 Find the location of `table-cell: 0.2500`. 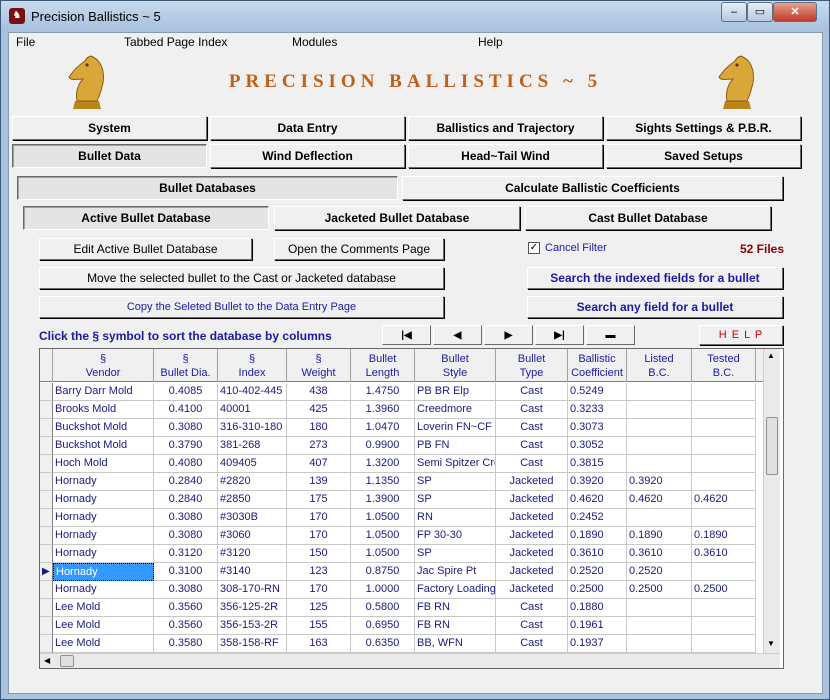

table-cell: 0.2500 is located at coordinates (597, 590).